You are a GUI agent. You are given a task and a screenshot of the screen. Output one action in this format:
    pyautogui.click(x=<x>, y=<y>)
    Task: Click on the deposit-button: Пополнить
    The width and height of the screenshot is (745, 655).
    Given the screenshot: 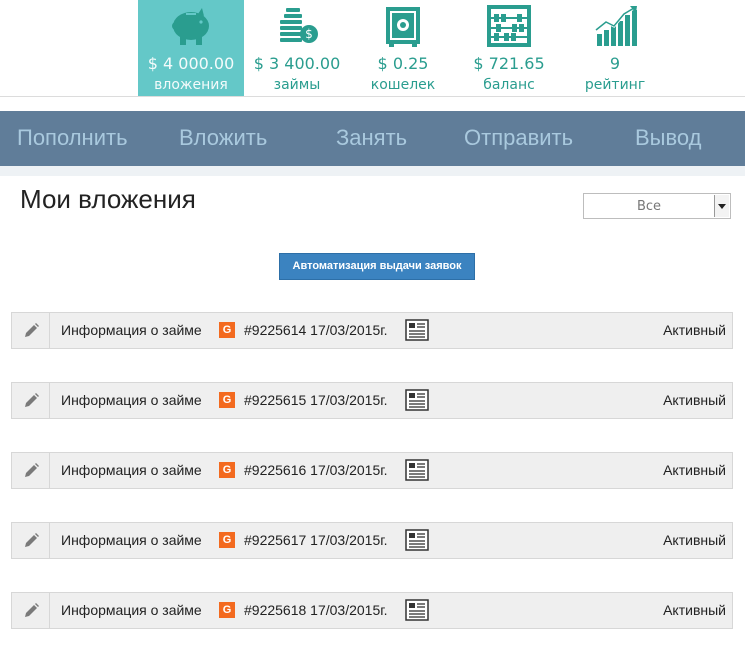 What is the action you would take?
    pyautogui.click(x=72, y=138)
    